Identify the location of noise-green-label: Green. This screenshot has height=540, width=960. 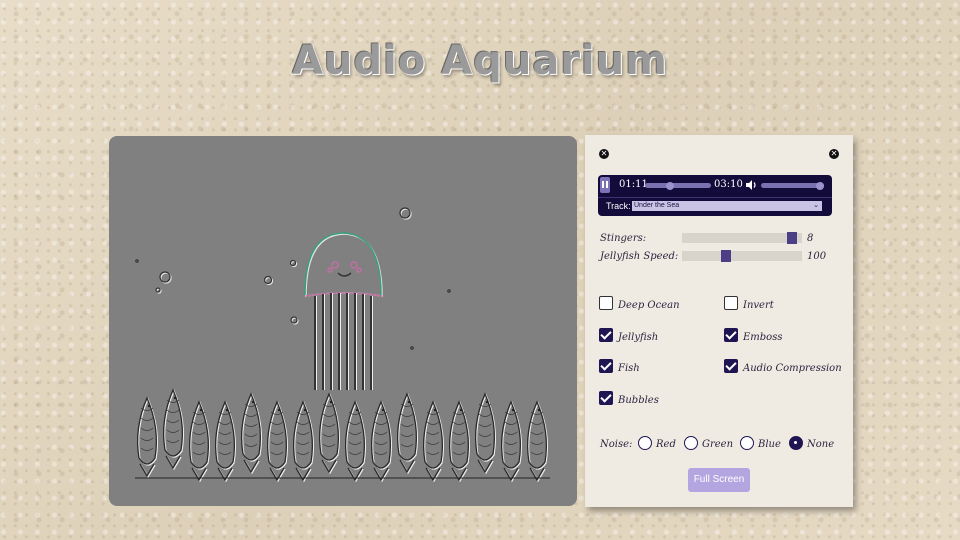
(718, 444).